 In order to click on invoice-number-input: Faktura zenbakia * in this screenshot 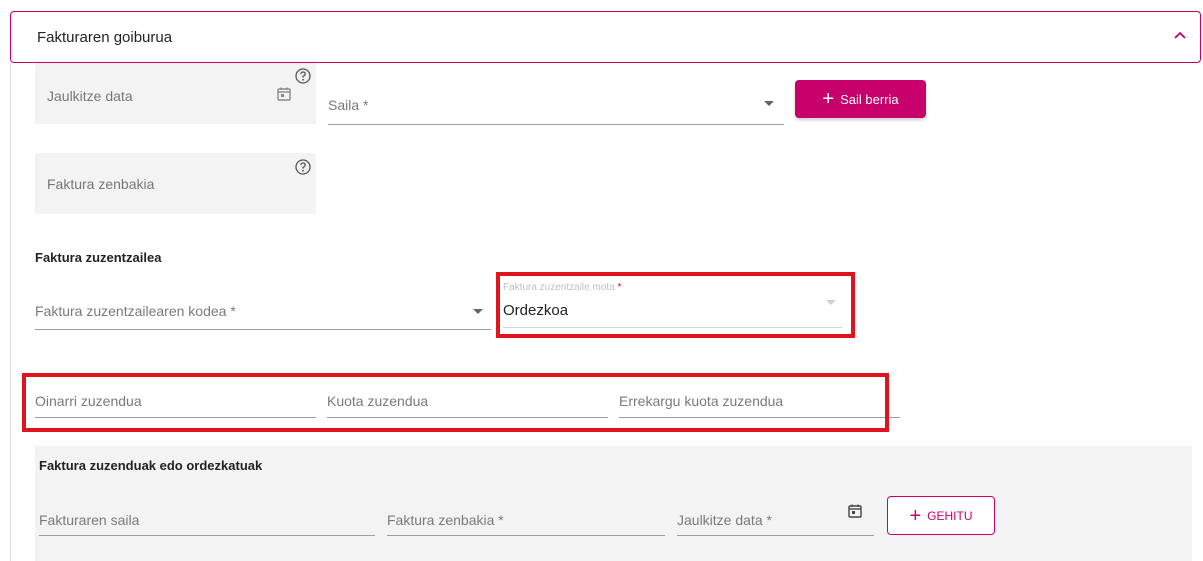, I will do `click(526, 517)`.